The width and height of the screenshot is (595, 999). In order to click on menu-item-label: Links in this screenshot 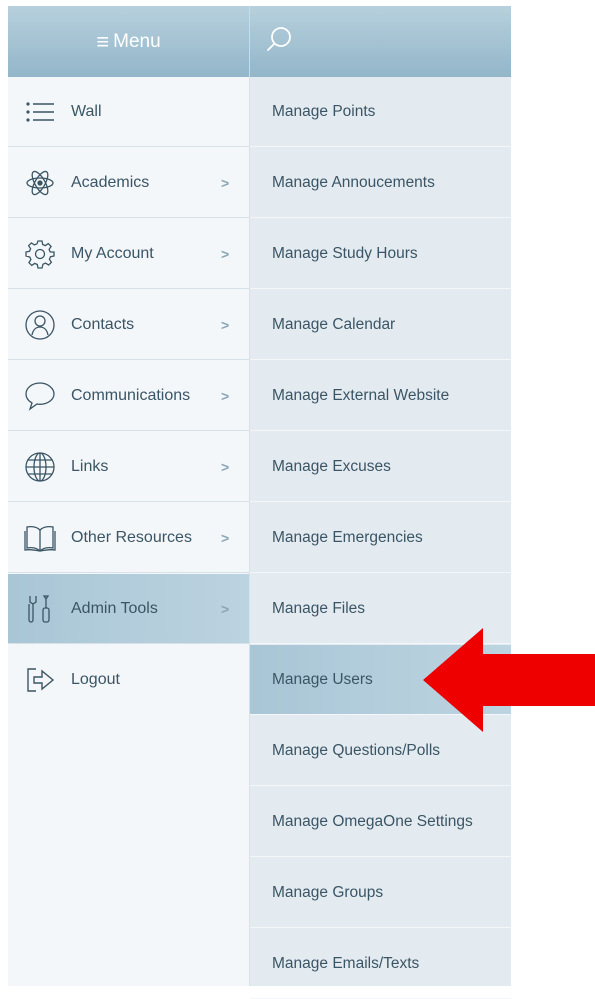, I will do `click(90, 466)`.